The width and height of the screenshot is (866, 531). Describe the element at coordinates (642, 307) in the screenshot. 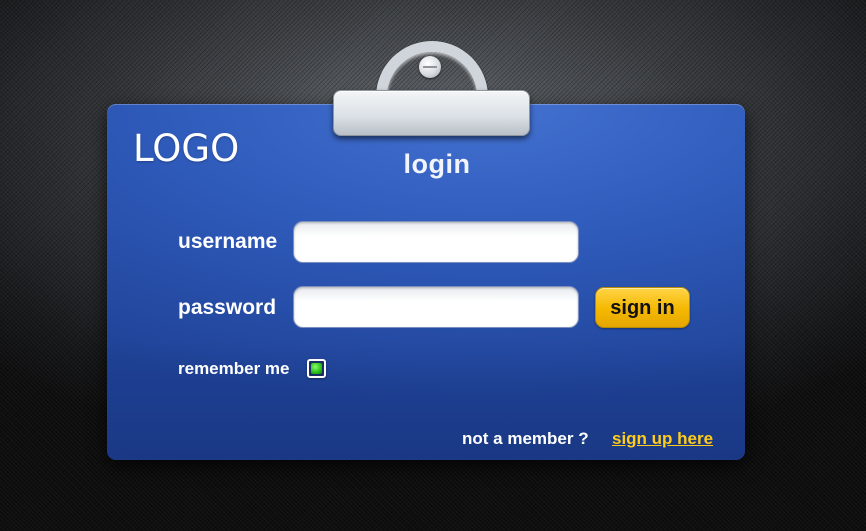

I see `sign-in-button: sign in` at that location.